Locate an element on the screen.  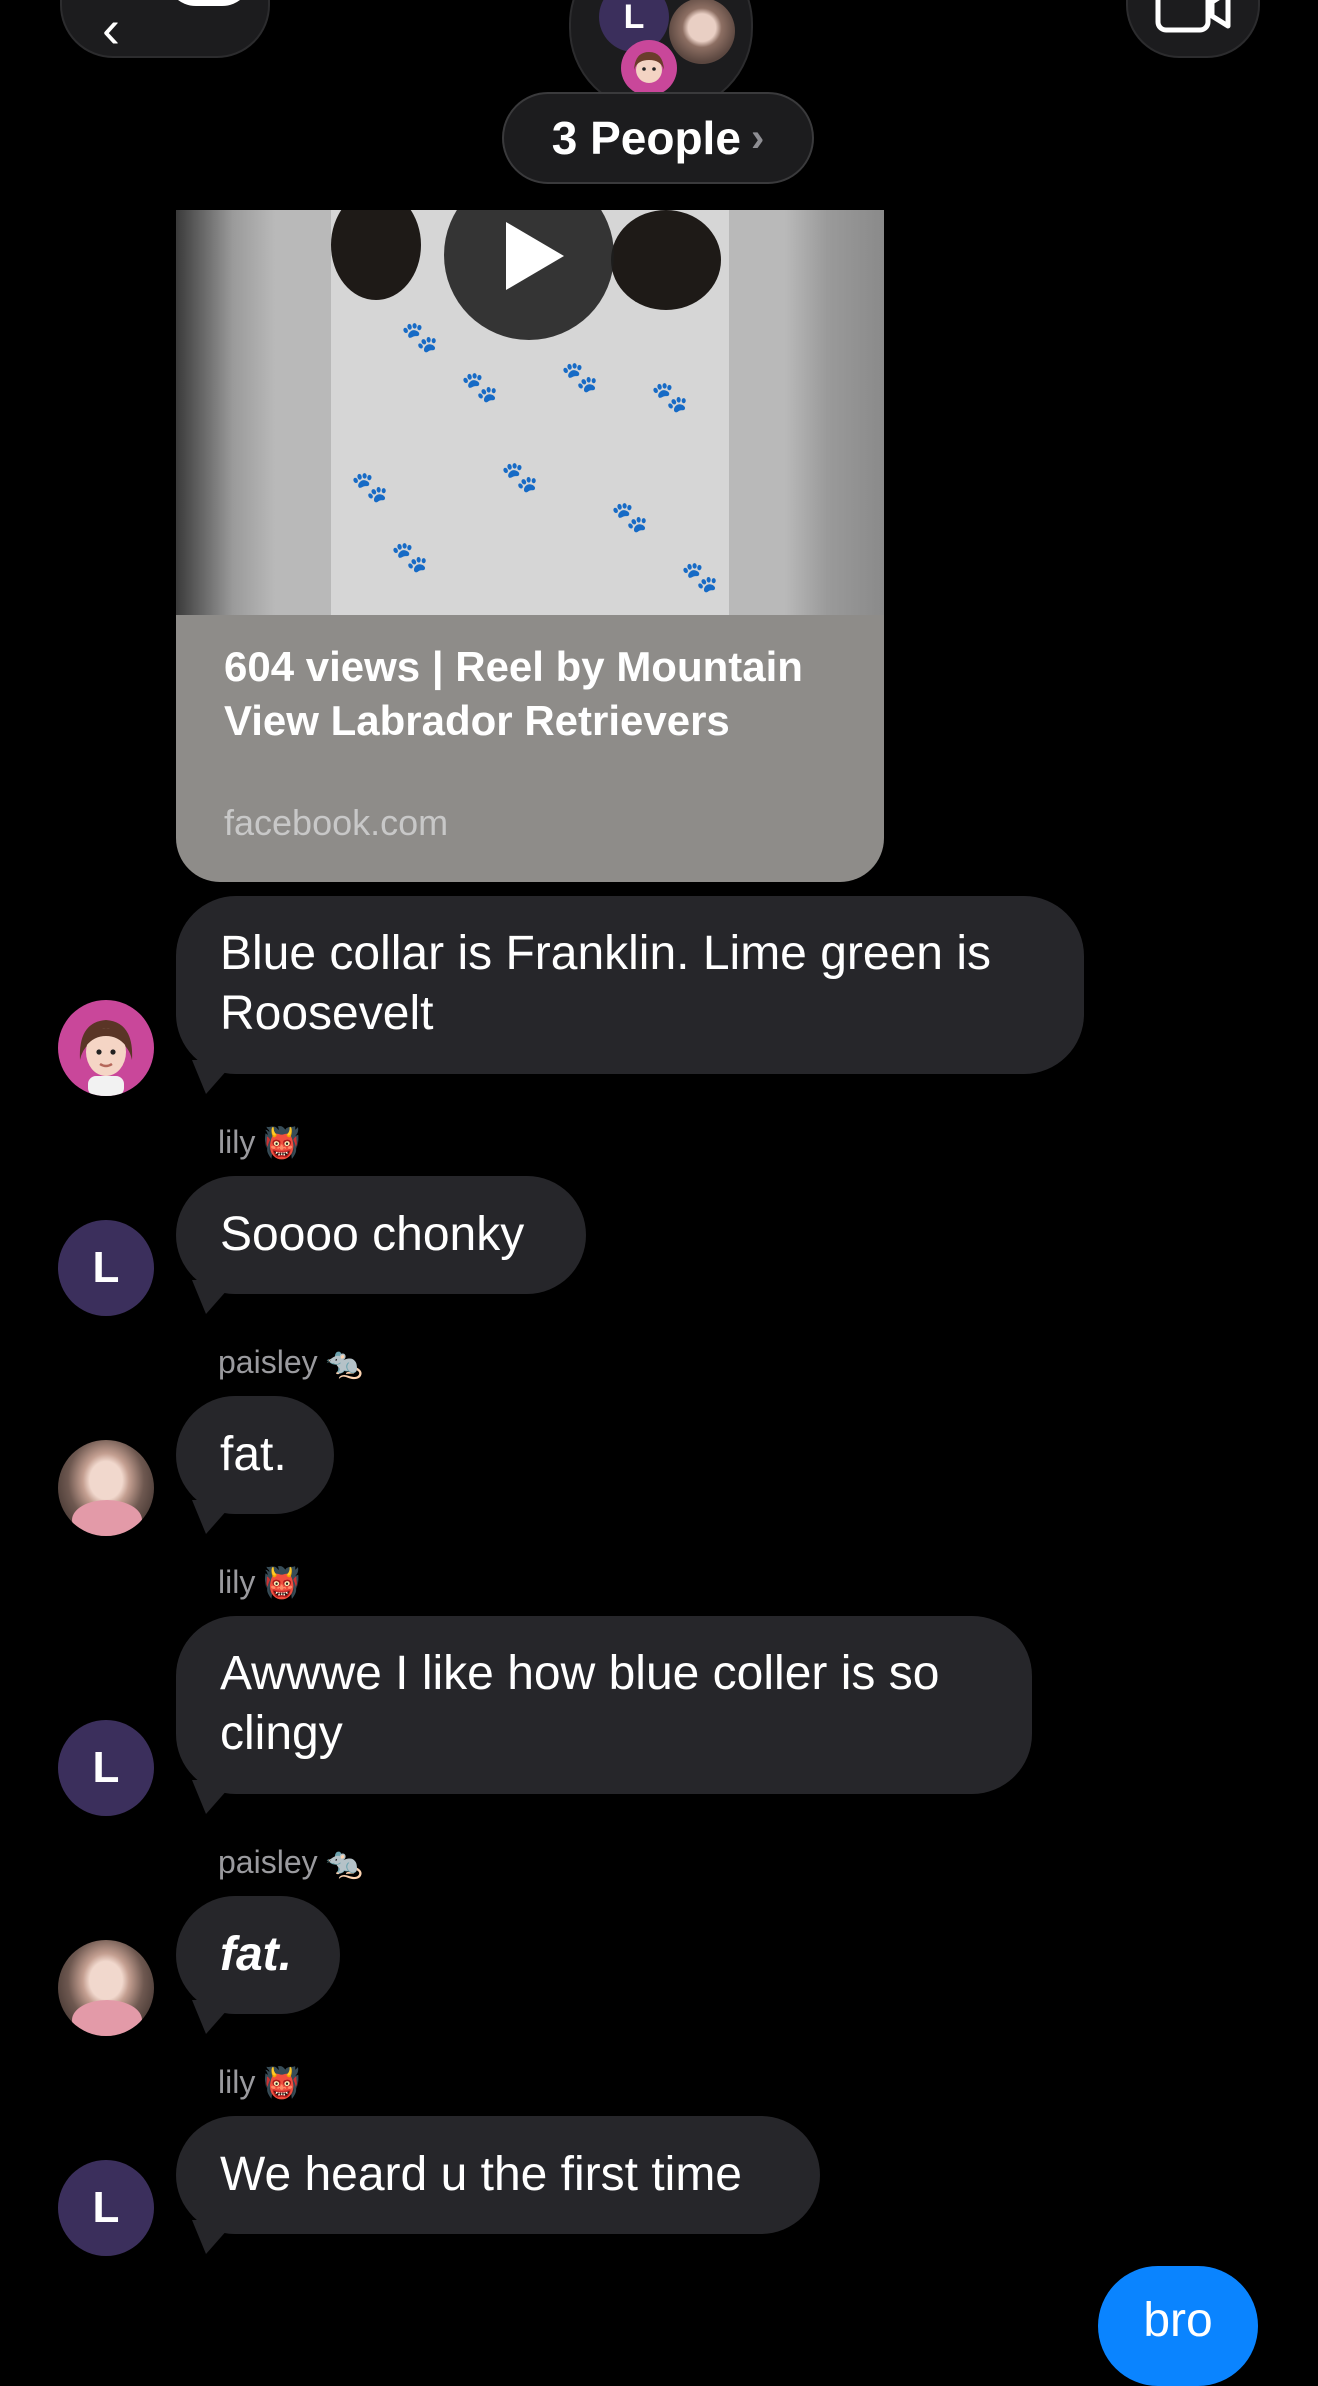
group-members-button: 3 People › is located at coordinates (658, 138).